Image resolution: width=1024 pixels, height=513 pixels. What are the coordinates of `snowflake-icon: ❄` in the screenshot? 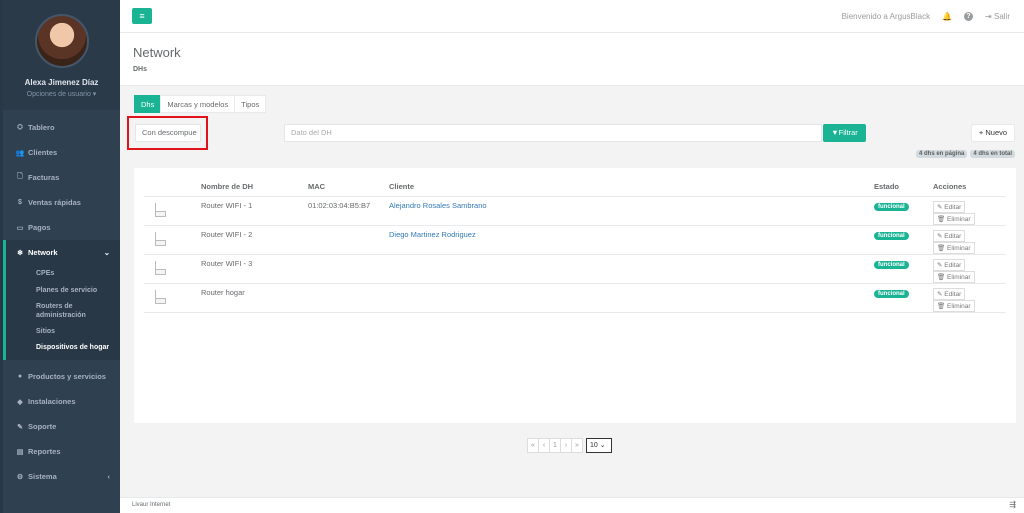 It's located at (20, 253).